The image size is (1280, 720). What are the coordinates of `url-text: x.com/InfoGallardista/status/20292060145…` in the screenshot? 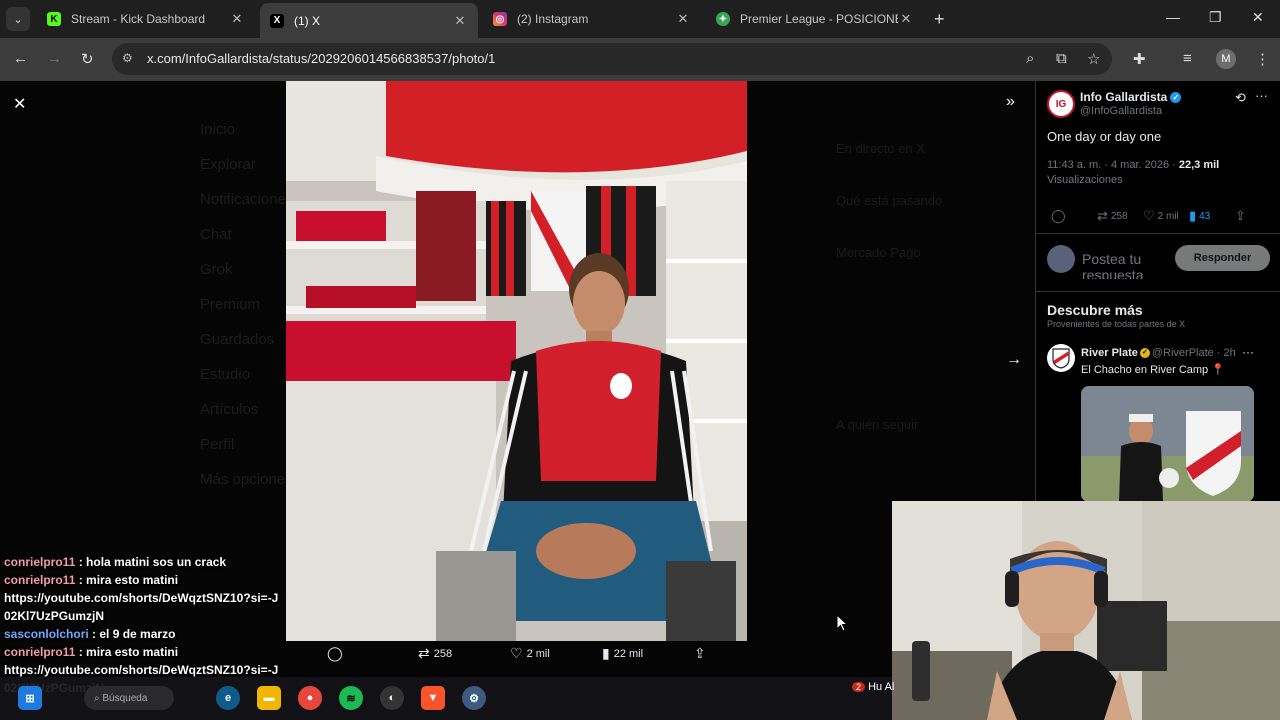 It's located at (321, 58).